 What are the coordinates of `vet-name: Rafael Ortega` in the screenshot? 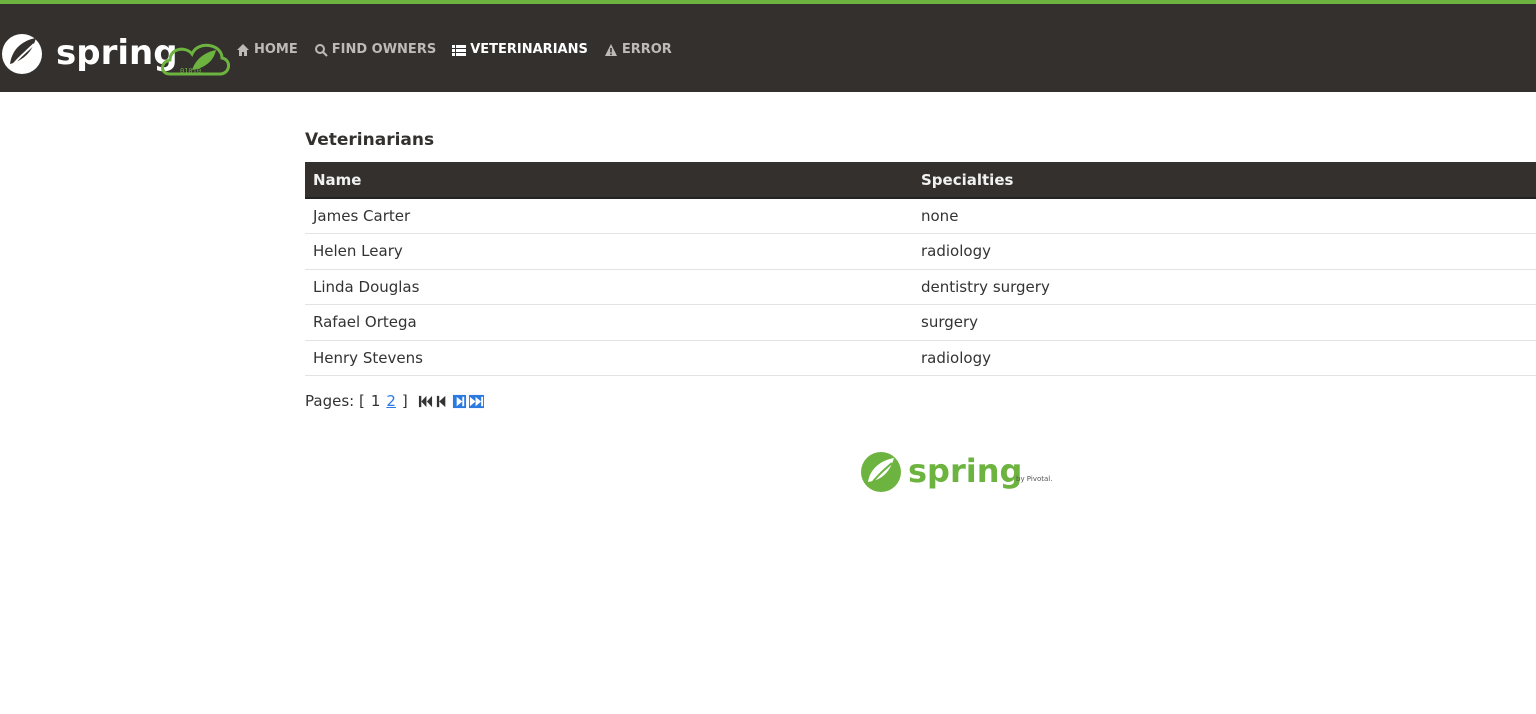 It's located at (609, 322).